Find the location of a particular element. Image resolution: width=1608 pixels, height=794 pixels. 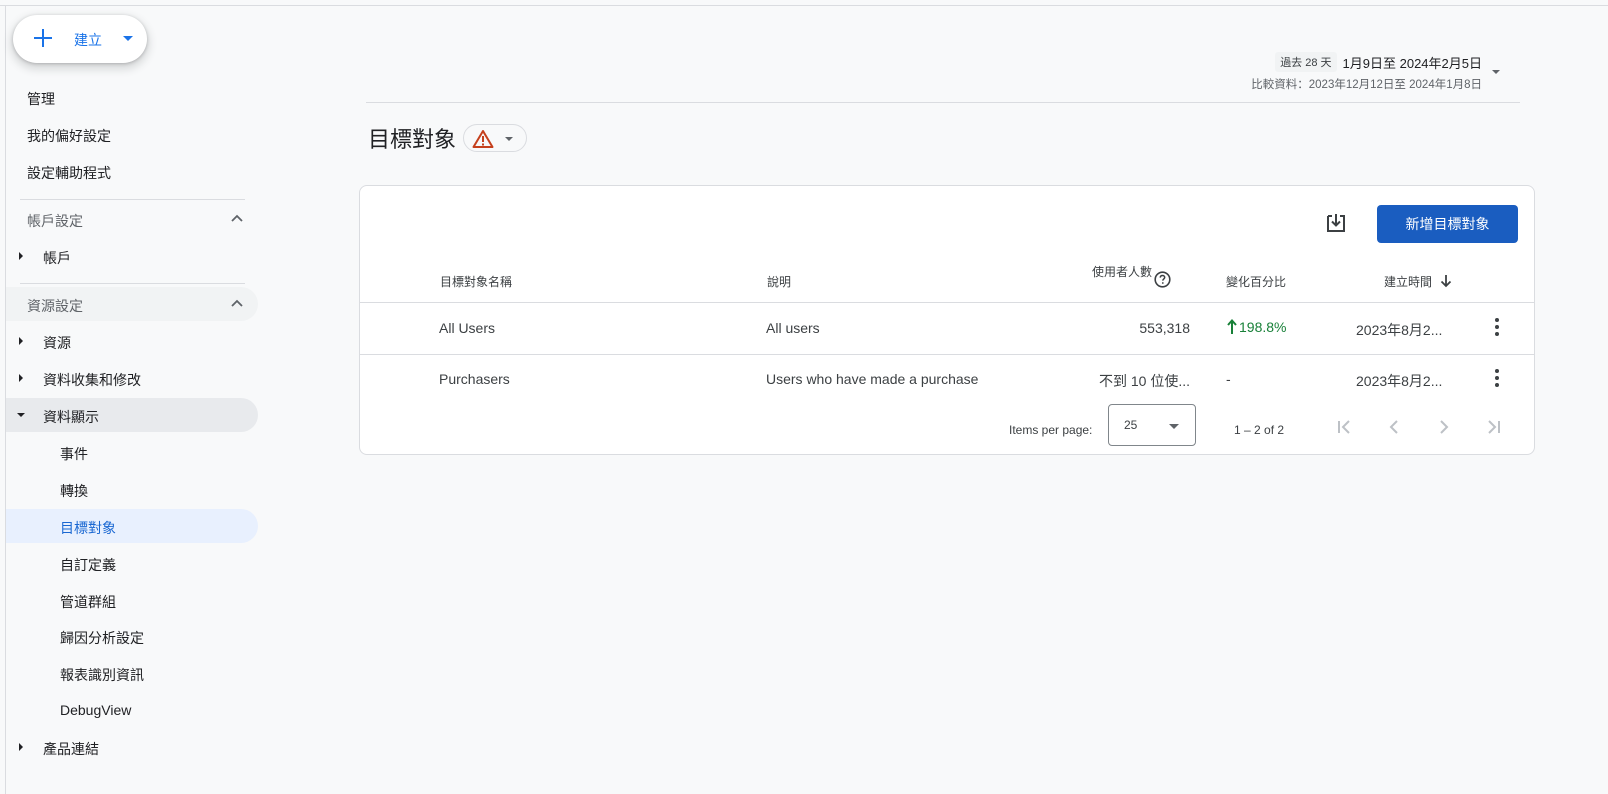

sidebar-item-label: 目標對象 is located at coordinates (88, 528).